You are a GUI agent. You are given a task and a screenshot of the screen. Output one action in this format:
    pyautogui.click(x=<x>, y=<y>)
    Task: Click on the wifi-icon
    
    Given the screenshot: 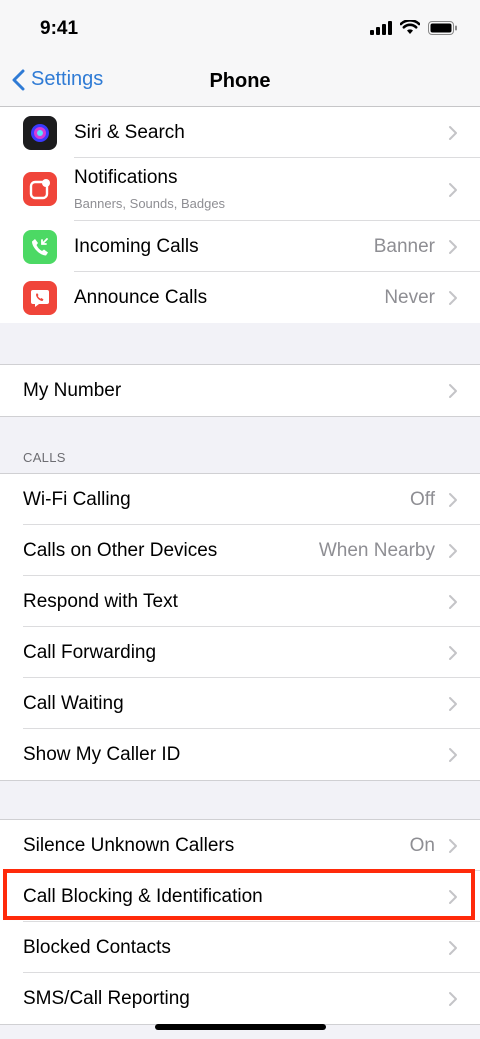 What is the action you would take?
    pyautogui.click(x=410, y=27)
    